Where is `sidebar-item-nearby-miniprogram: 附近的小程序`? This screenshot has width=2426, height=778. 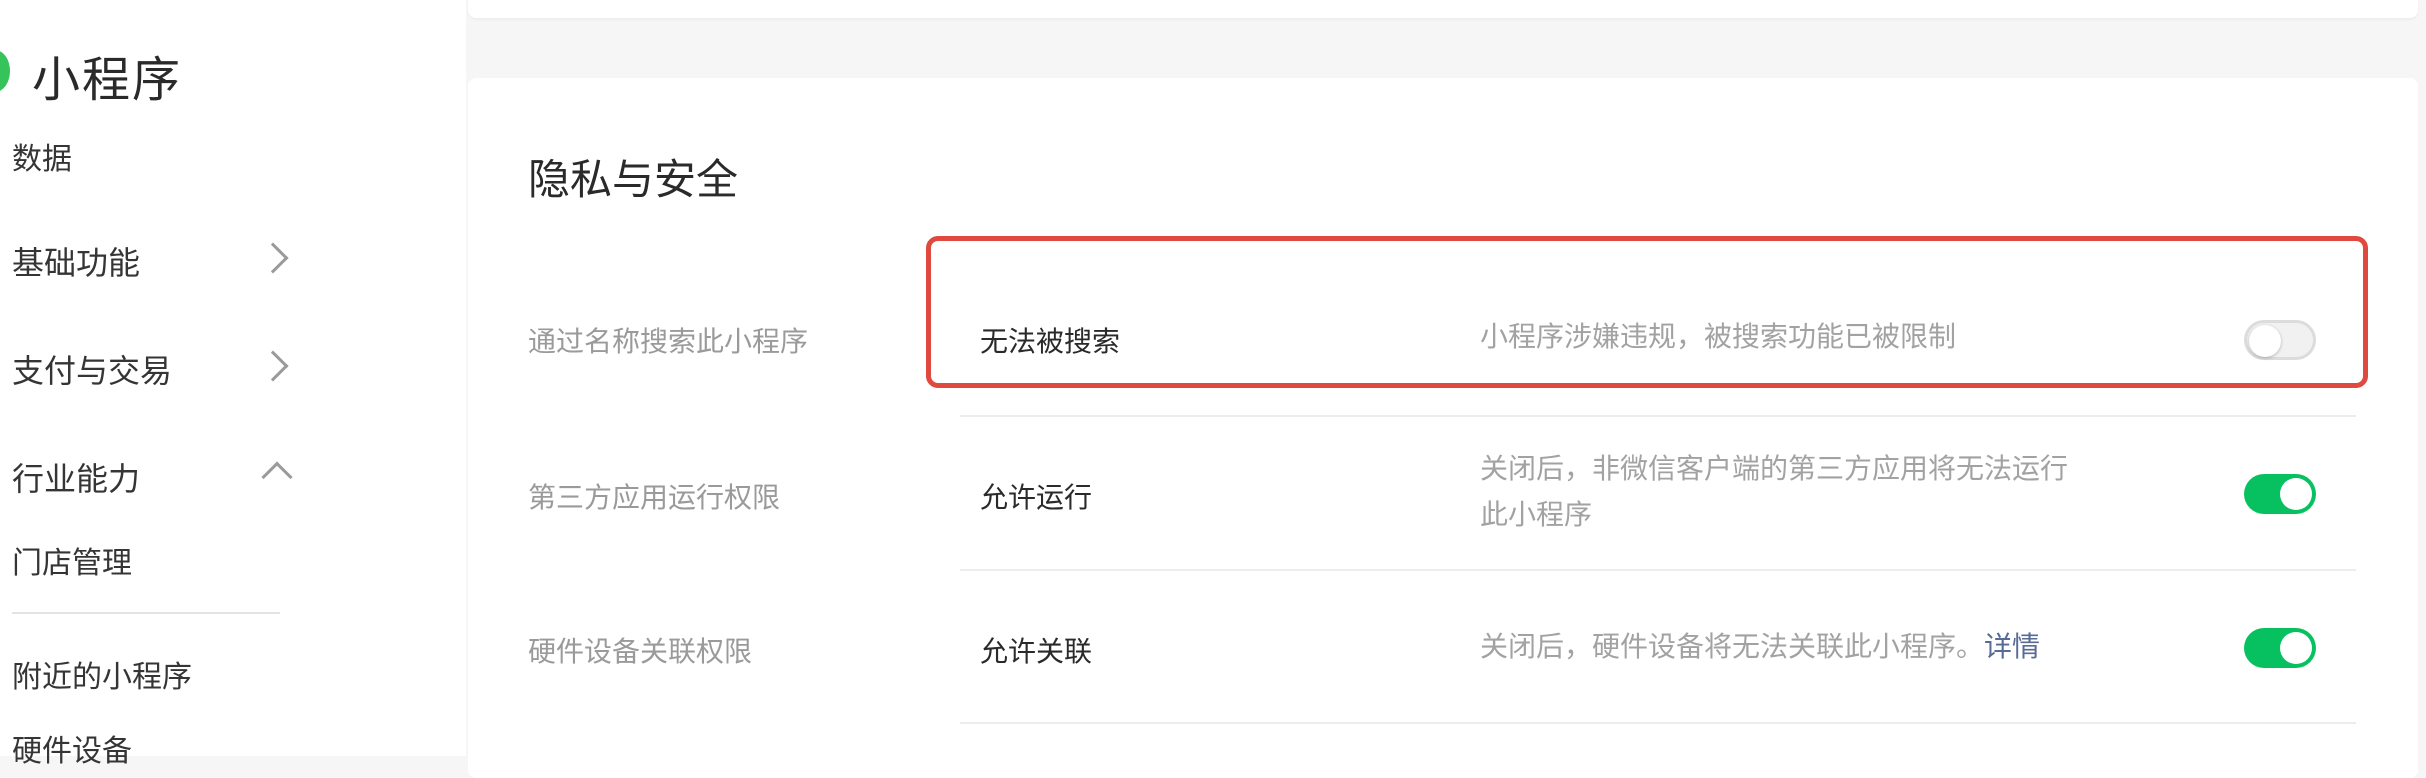 sidebar-item-nearby-miniprogram: 附近的小程序 is located at coordinates (102, 674).